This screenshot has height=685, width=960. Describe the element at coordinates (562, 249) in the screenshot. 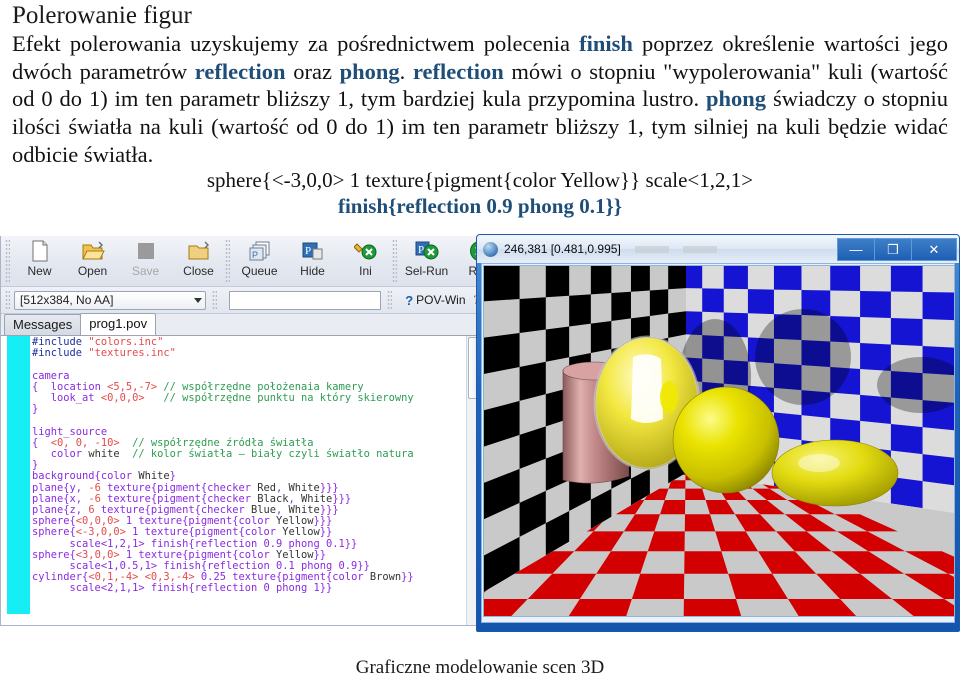

I see `render-coordinates-label: 246,381 [0.481,0.995]` at that location.